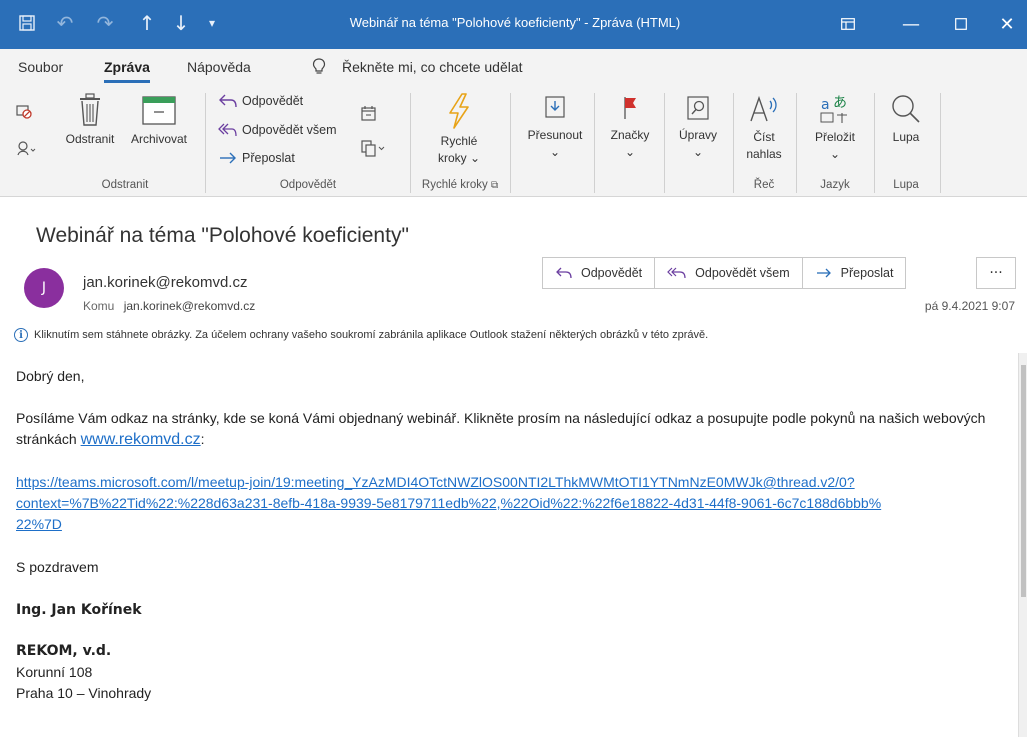 Image resolution: width=1027 pixels, height=737 pixels. Describe the element at coordinates (1023, 481) in the screenshot. I see `scrollbar-thumb` at that location.